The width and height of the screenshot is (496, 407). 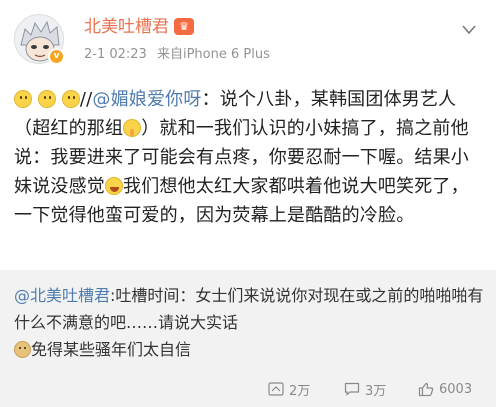 I want to click on post-meta: 2-1 02:23 来自iPhone 6 Plus, so click(x=177, y=55).